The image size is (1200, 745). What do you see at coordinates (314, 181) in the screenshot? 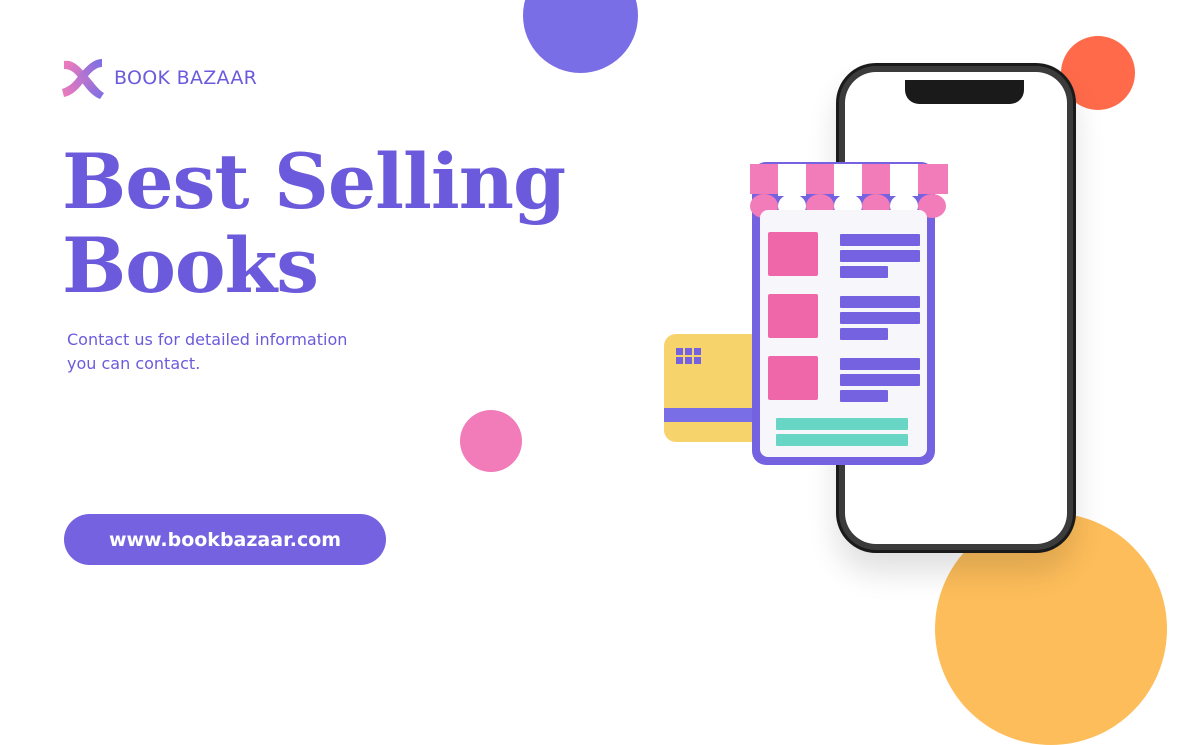
I see `title-line-1: Best Selling` at bounding box center [314, 181].